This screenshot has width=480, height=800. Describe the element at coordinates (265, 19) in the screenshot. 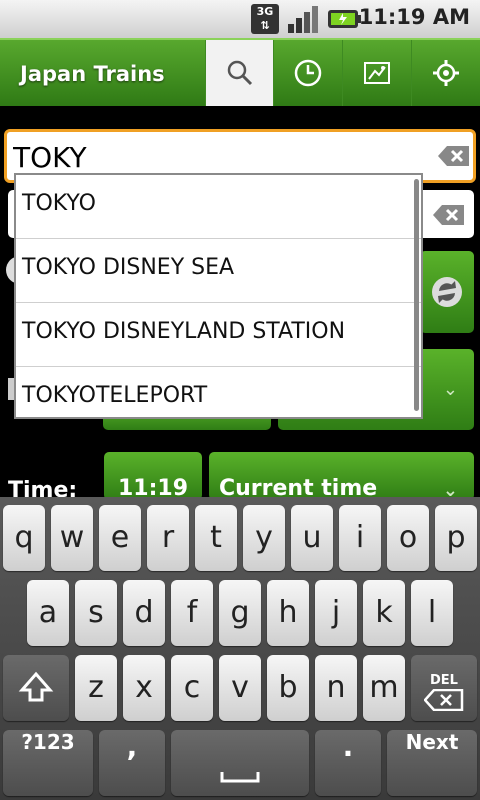

I see `network-3g-icon: 3G ⇅` at that location.